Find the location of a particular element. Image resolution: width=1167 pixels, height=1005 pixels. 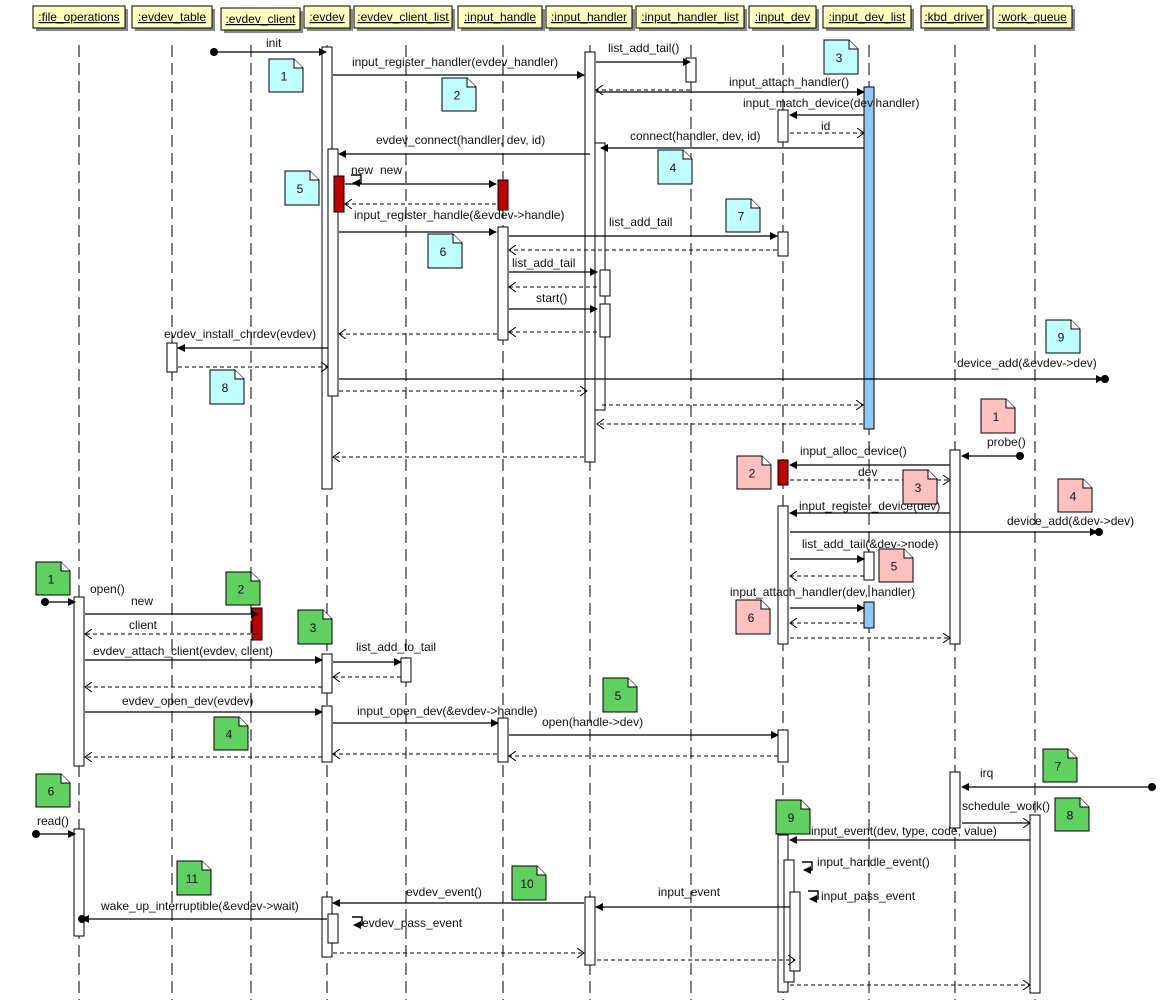

call-message: list_add_tail() is located at coordinates (643, 53).